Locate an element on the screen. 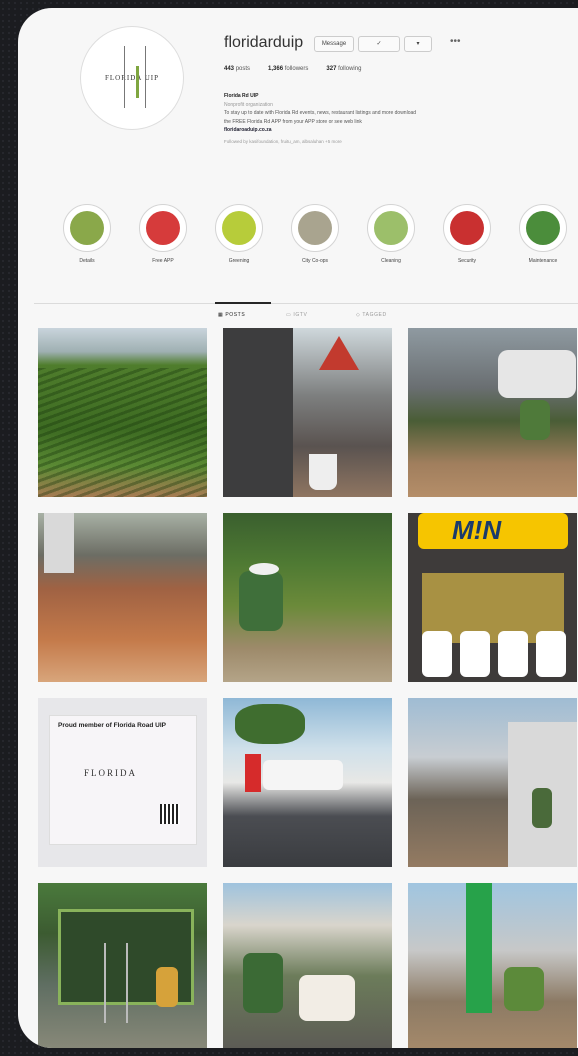  profile-avatar: FLORIDA UIP is located at coordinates (132, 78).